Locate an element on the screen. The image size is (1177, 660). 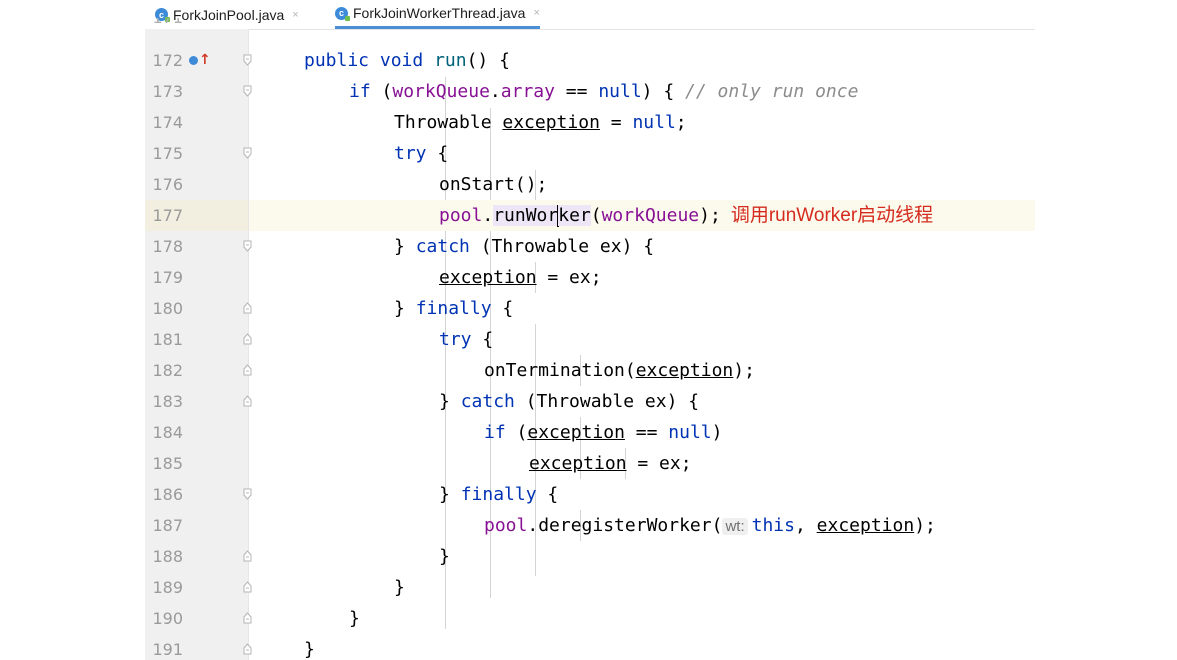
code-line: 183 } catch (Throwable ex) { is located at coordinates (590, 401).